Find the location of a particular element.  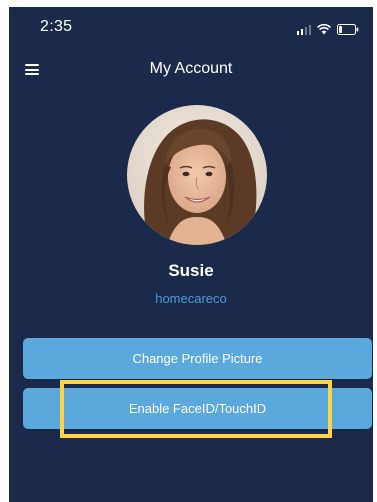

status-bar: 2:35 is located at coordinates (191, 28).